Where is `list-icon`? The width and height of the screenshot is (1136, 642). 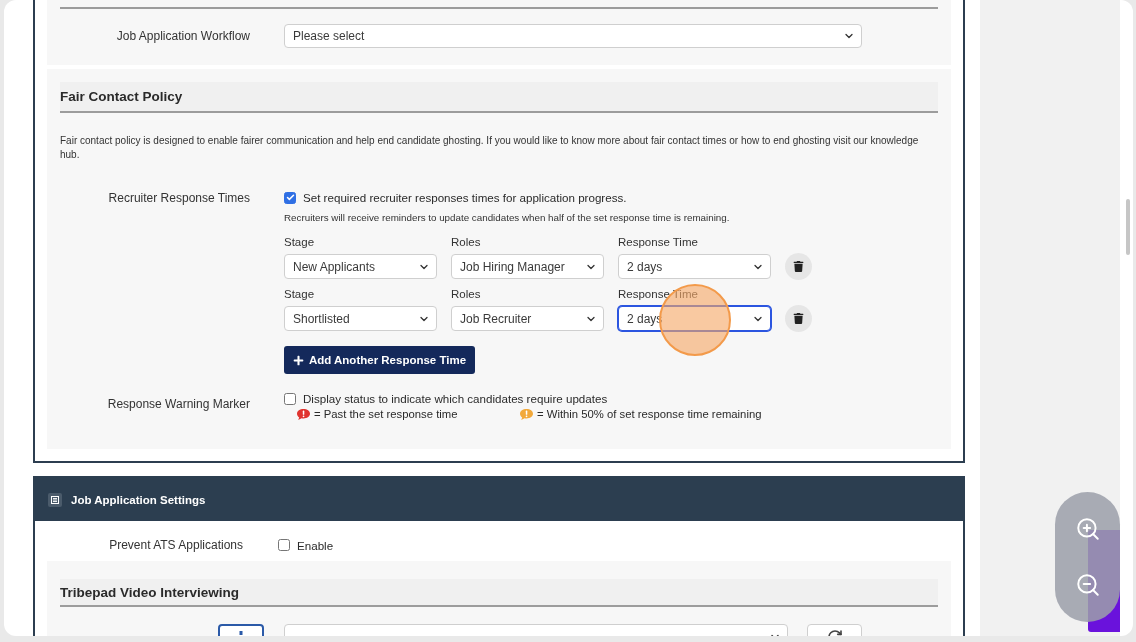 list-icon is located at coordinates (55, 499).